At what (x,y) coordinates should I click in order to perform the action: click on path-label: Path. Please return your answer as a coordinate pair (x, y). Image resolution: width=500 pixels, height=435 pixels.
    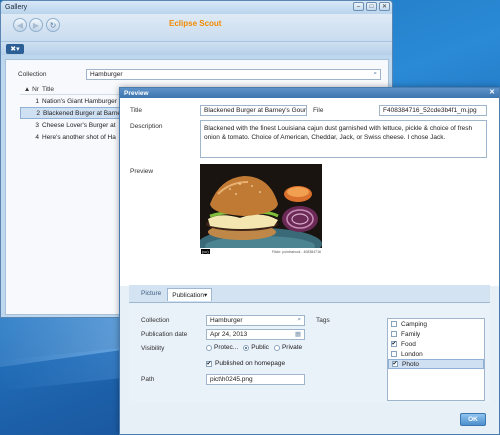
    Looking at the image, I should click on (148, 379).